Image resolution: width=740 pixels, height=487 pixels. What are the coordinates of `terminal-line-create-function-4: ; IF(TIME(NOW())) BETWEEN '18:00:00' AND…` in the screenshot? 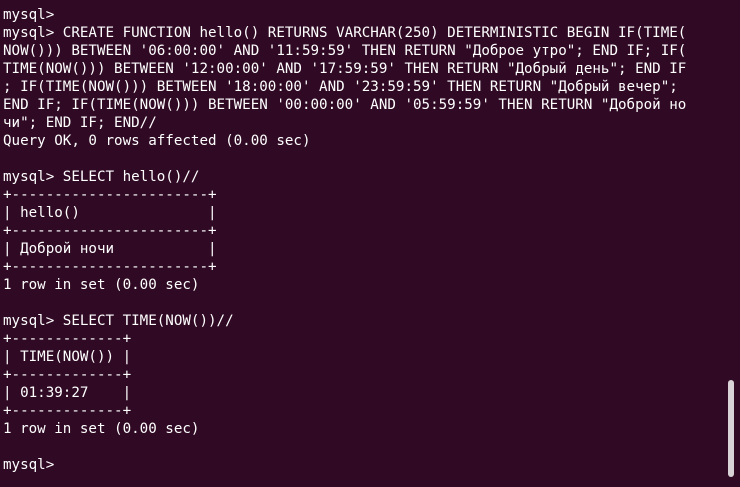 It's located at (340, 87).